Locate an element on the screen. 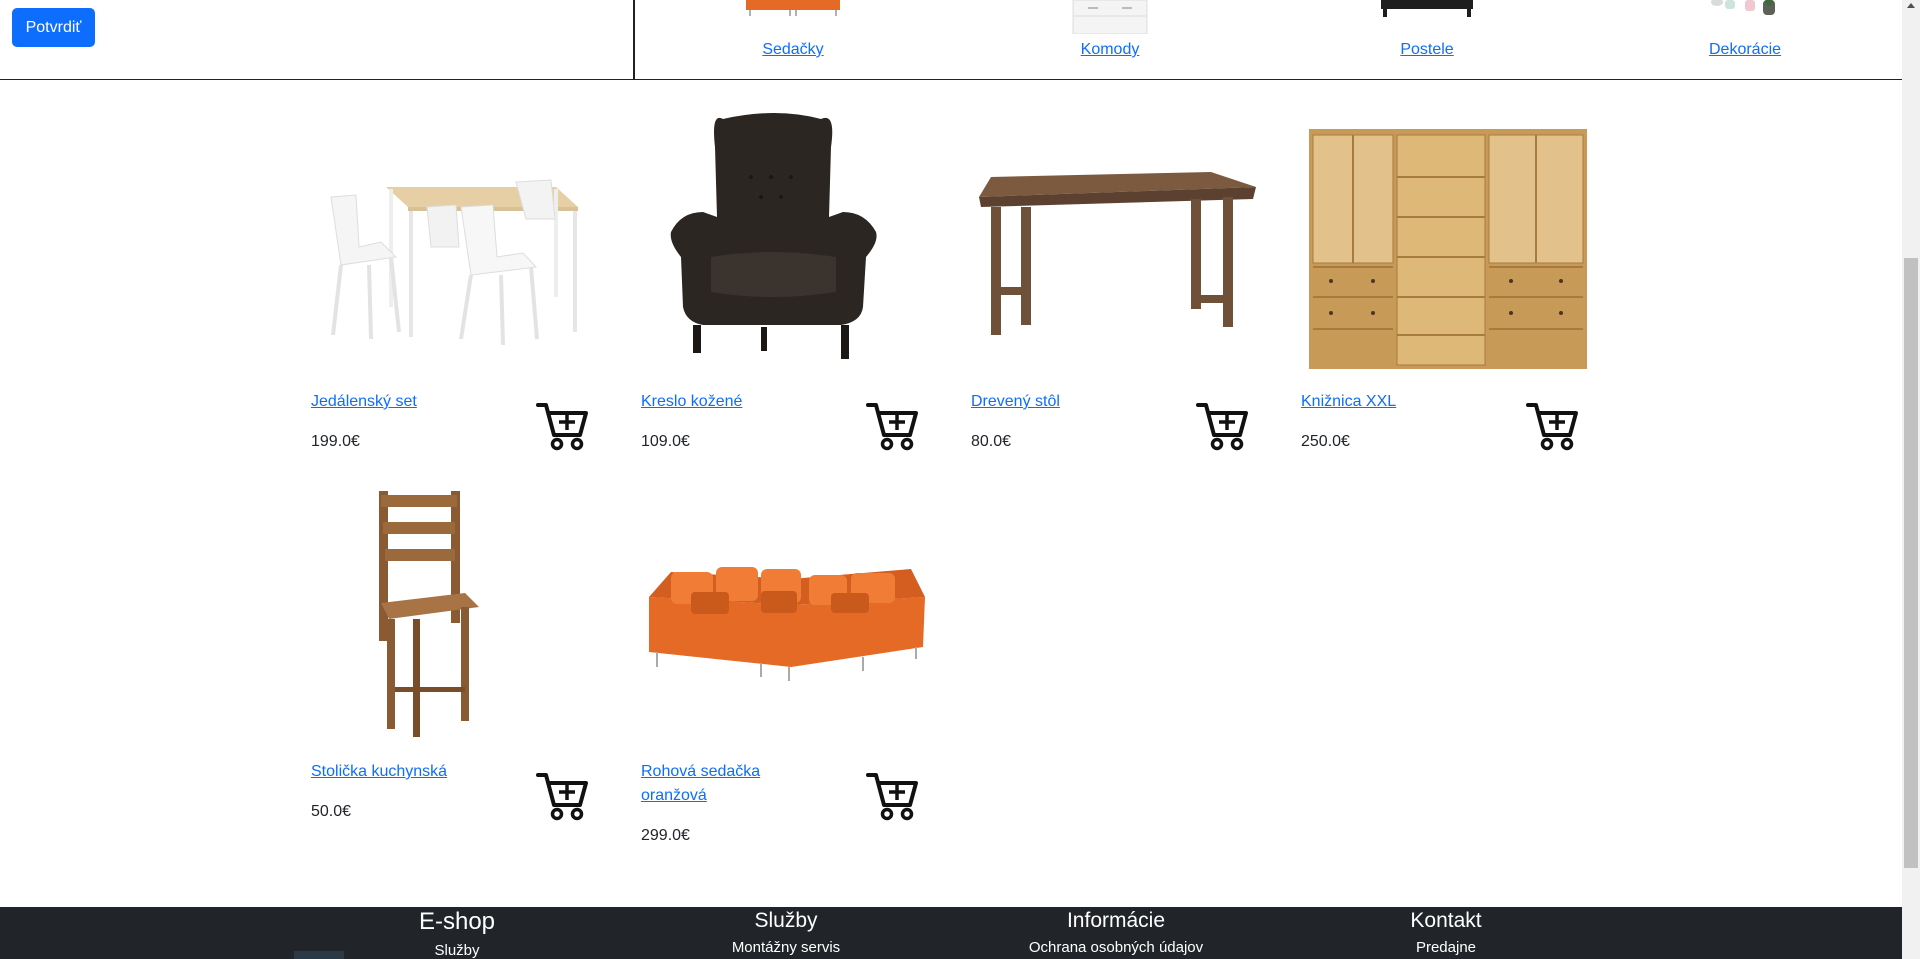 The image size is (1920, 959). bed-thumbnail-icon is located at coordinates (1427, 8).